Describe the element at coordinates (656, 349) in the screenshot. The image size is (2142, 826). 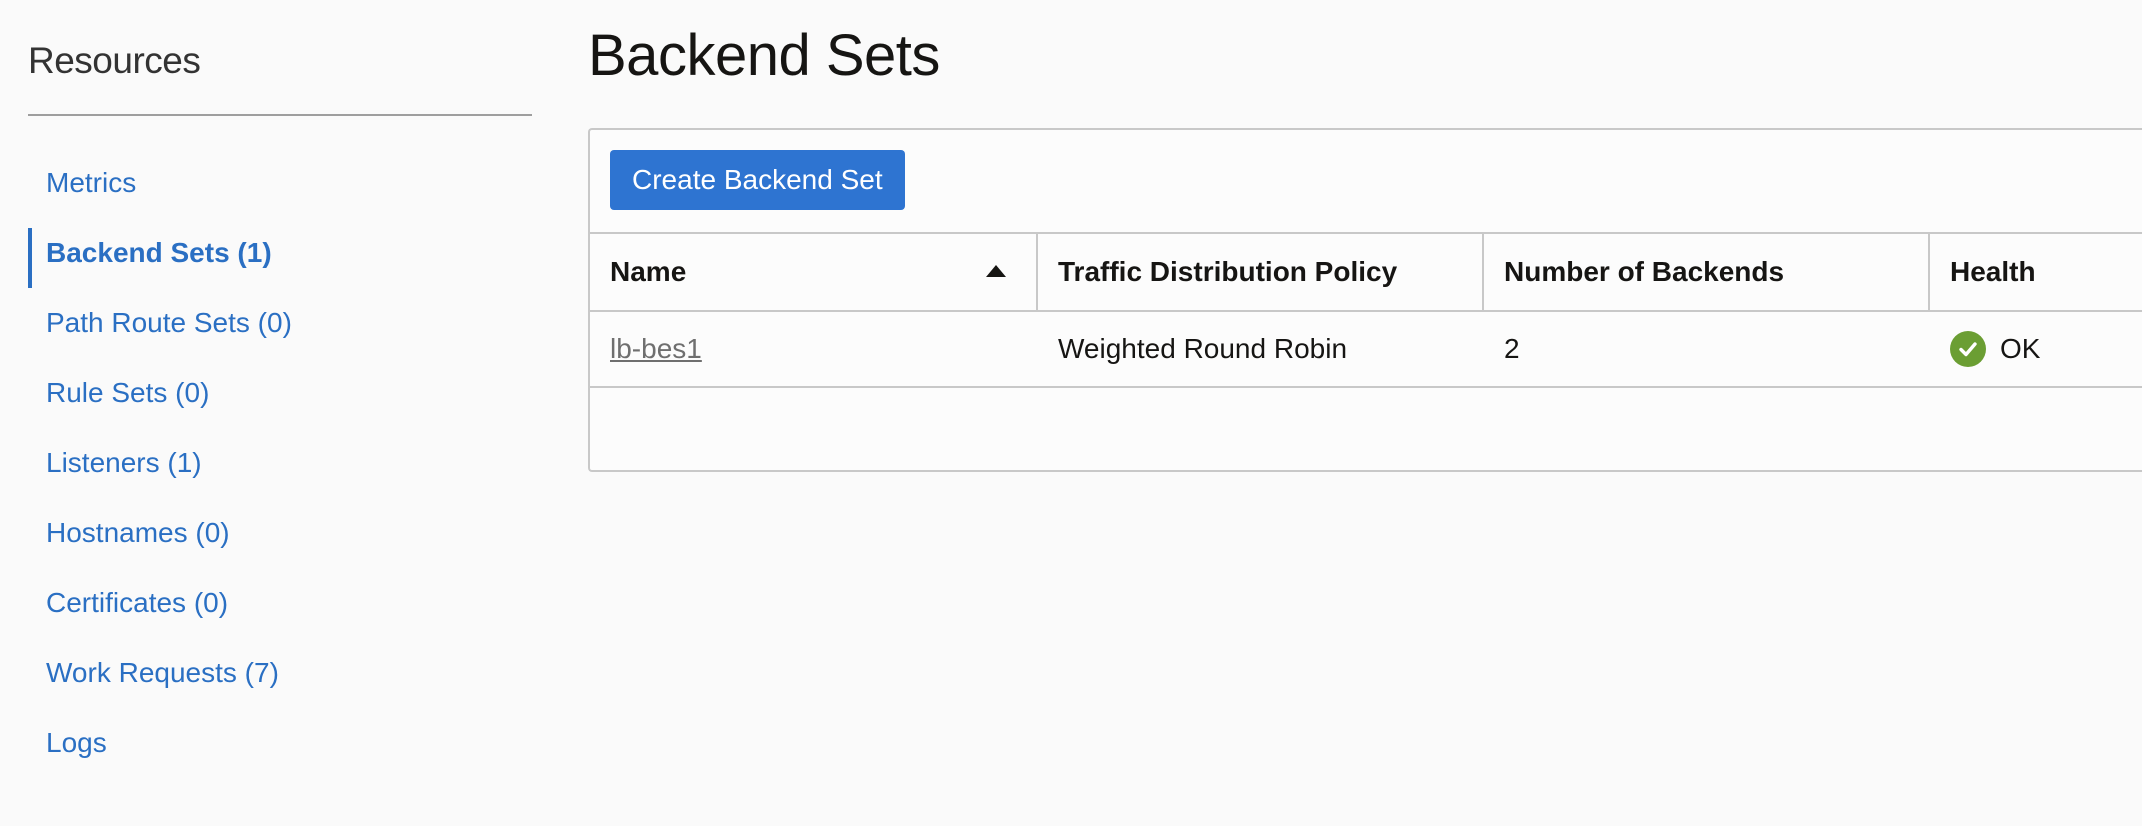
I see `backend-set-name-link: lb-bes1` at that location.